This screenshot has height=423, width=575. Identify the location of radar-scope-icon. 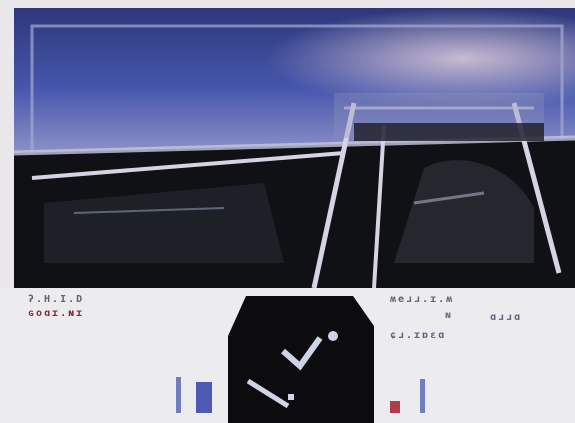
(301, 359).